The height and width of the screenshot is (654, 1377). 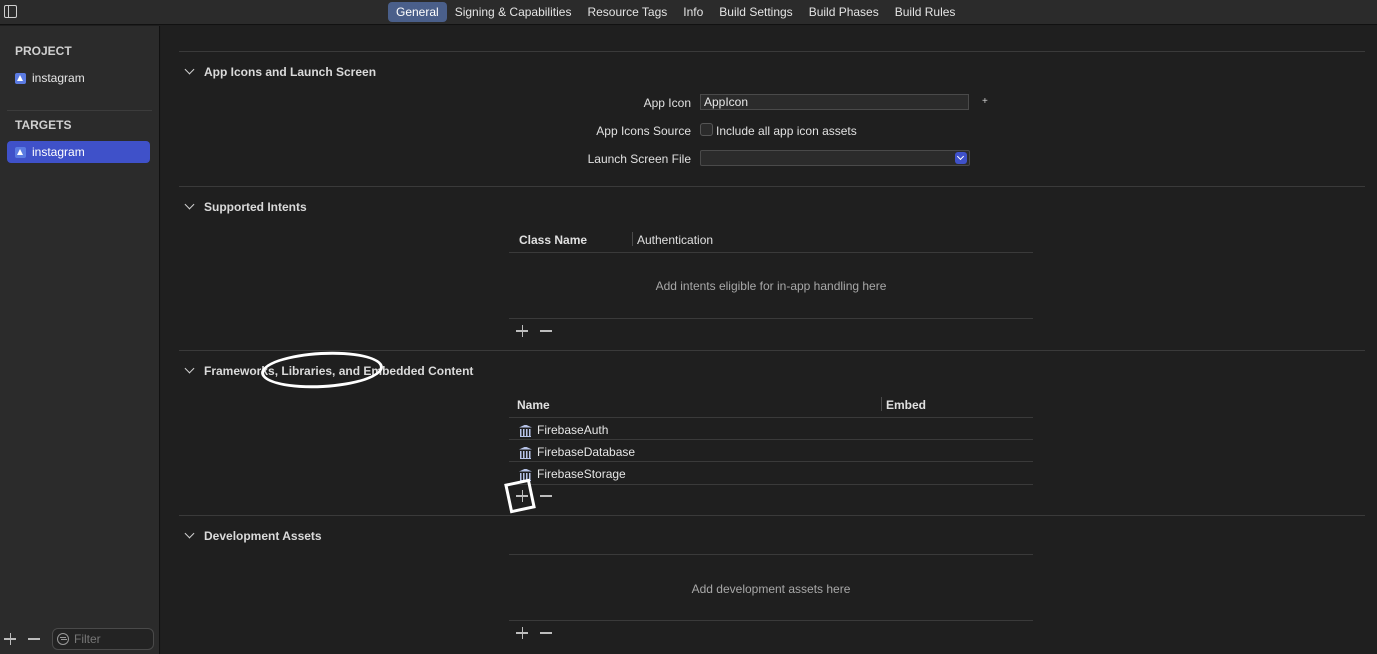 What do you see at coordinates (58, 78) in the screenshot?
I see `project-item-label: instagram` at bounding box center [58, 78].